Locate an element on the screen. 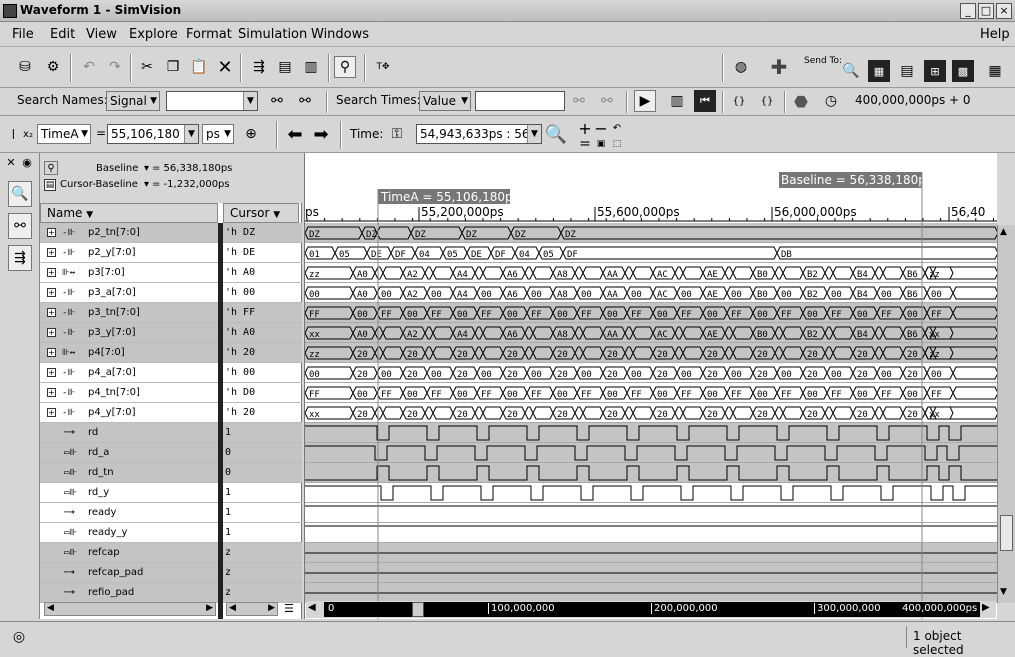 The width and height of the screenshot is (1015, 657). vertical-scroll-thumb is located at coordinates (1006, 533).